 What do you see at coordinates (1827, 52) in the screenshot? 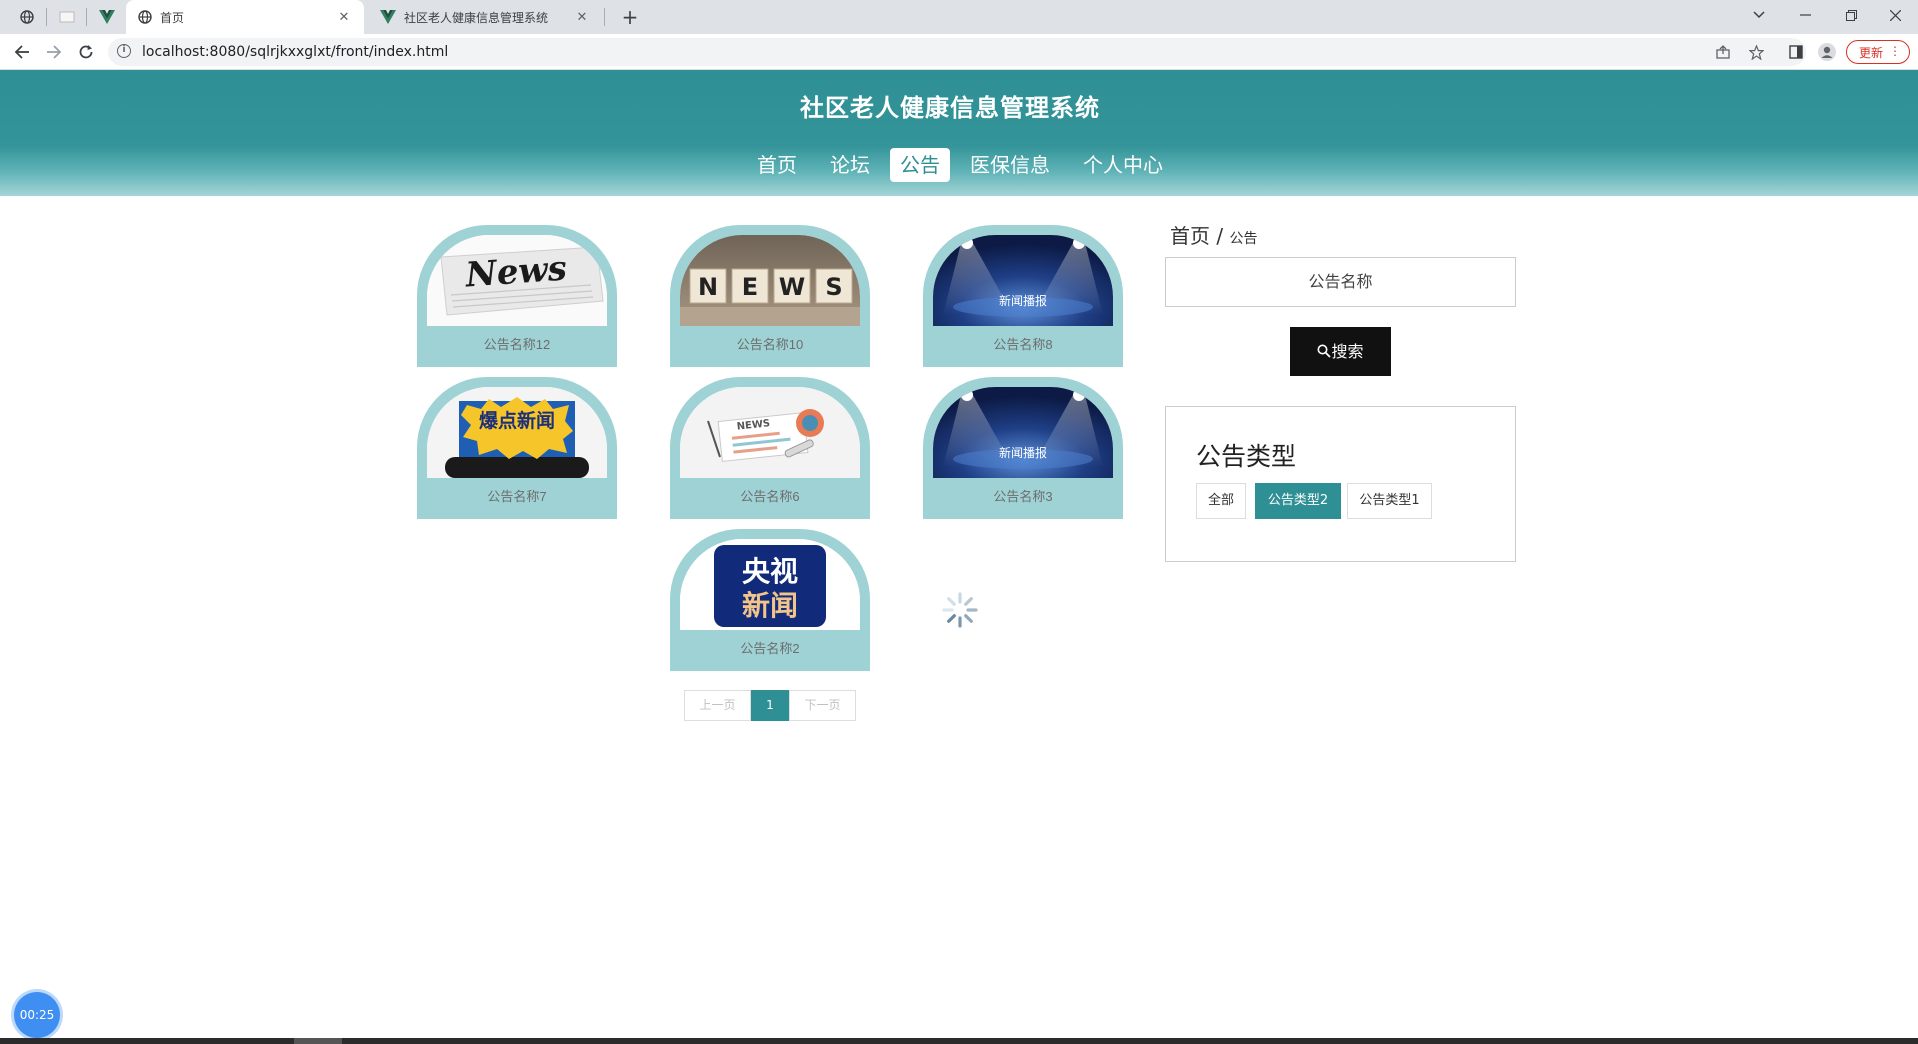
I see `profile-avatar-icon` at bounding box center [1827, 52].